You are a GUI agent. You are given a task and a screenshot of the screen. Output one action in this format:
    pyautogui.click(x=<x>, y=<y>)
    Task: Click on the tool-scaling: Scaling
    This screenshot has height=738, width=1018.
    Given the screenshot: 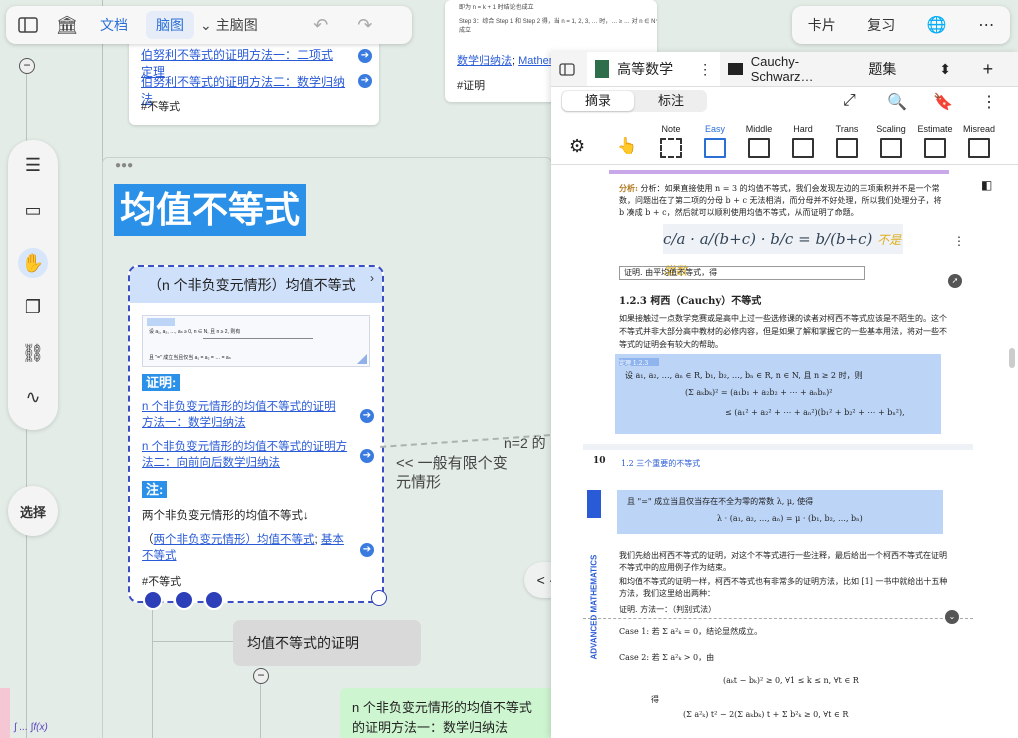 What is the action you would take?
    pyautogui.click(x=891, y=141)
    